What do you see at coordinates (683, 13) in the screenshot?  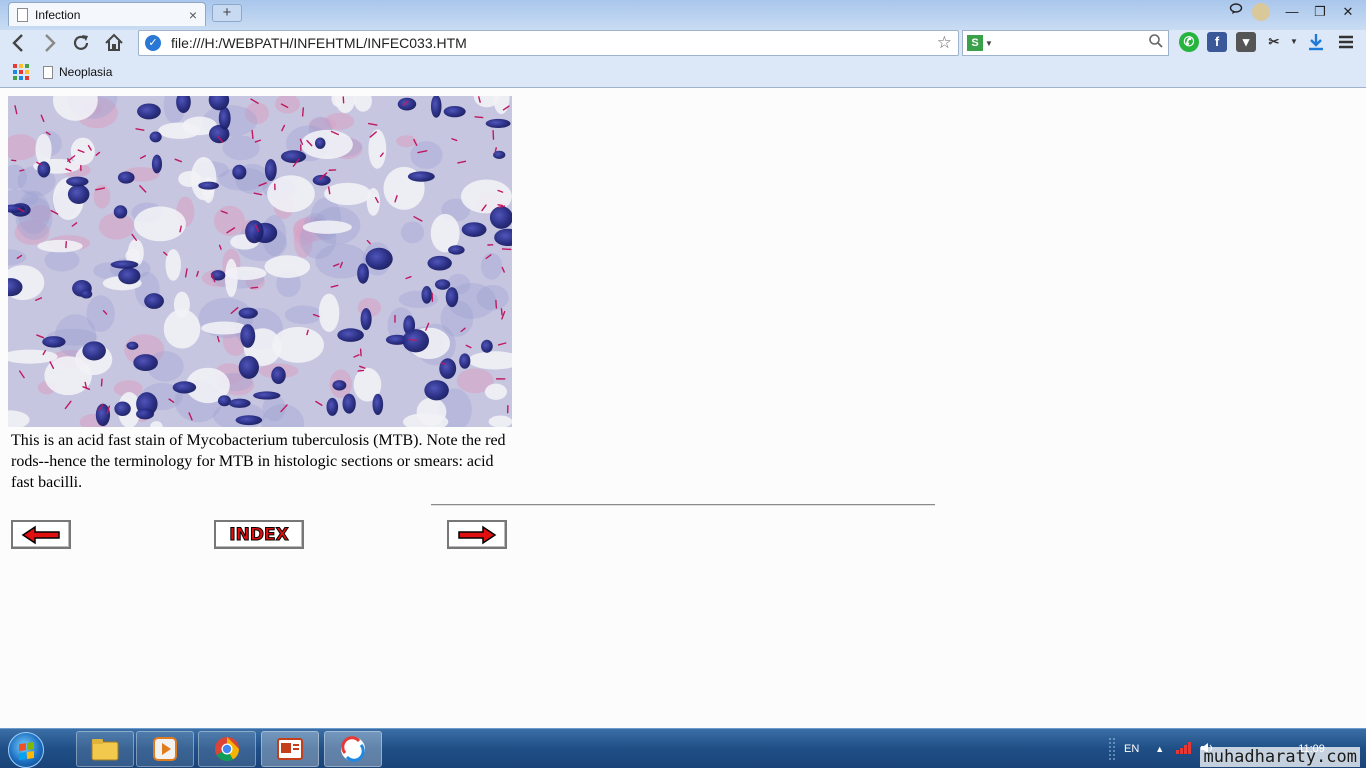 I see `tab-strip: Infection × + — ❐ ✕` at bounding box center [683, 13].